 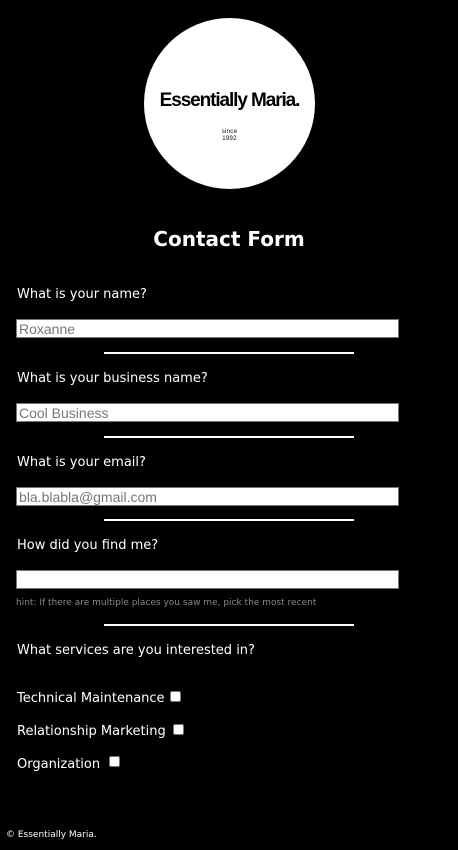 I want to click on logo-since: since 1992, so click(x=229, y=136).